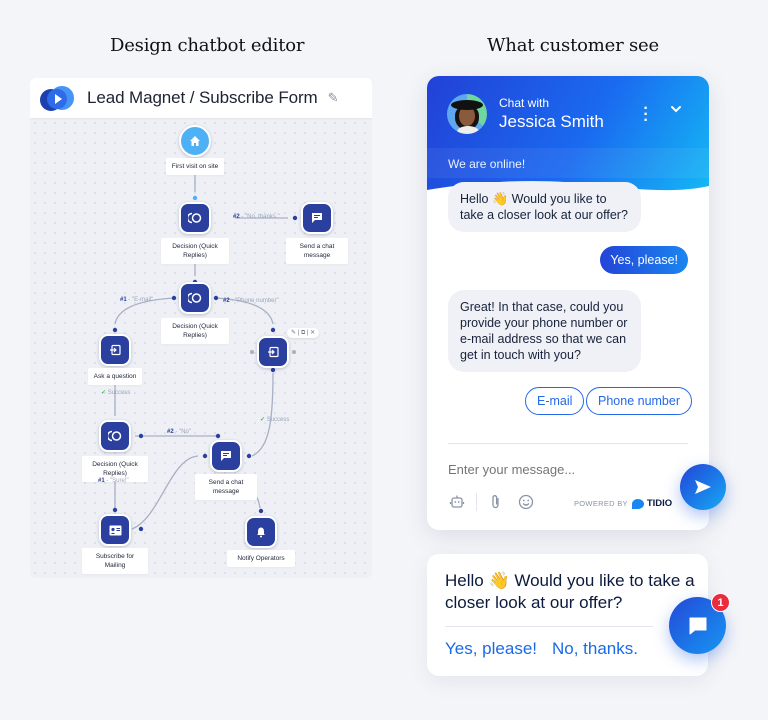 Image resolution: width=768 pixels, height=720 pixels. I want to click on online-status: We are online!, so click(487, 164).